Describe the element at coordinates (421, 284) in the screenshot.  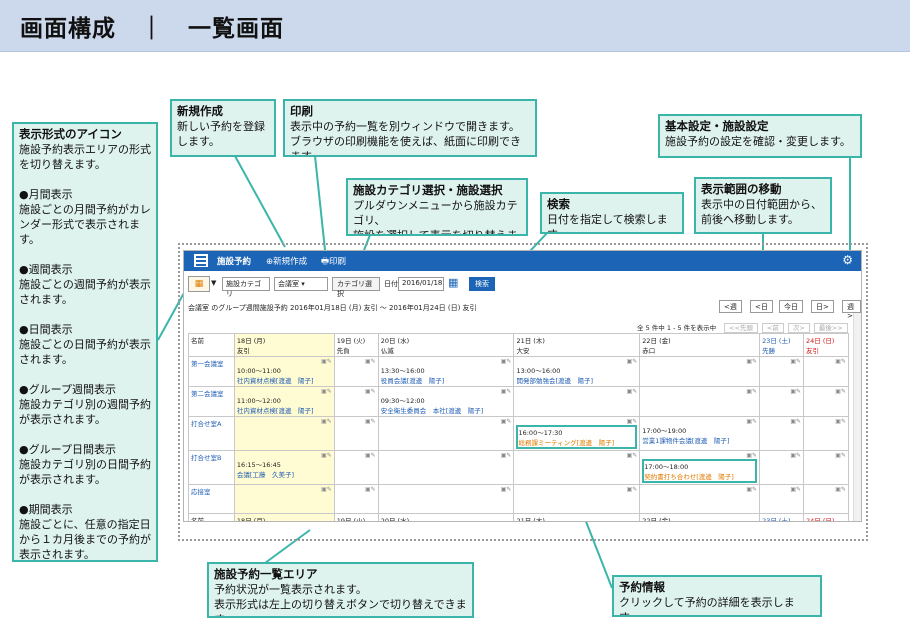
I see `date-input: 2016/01/18` at that location.